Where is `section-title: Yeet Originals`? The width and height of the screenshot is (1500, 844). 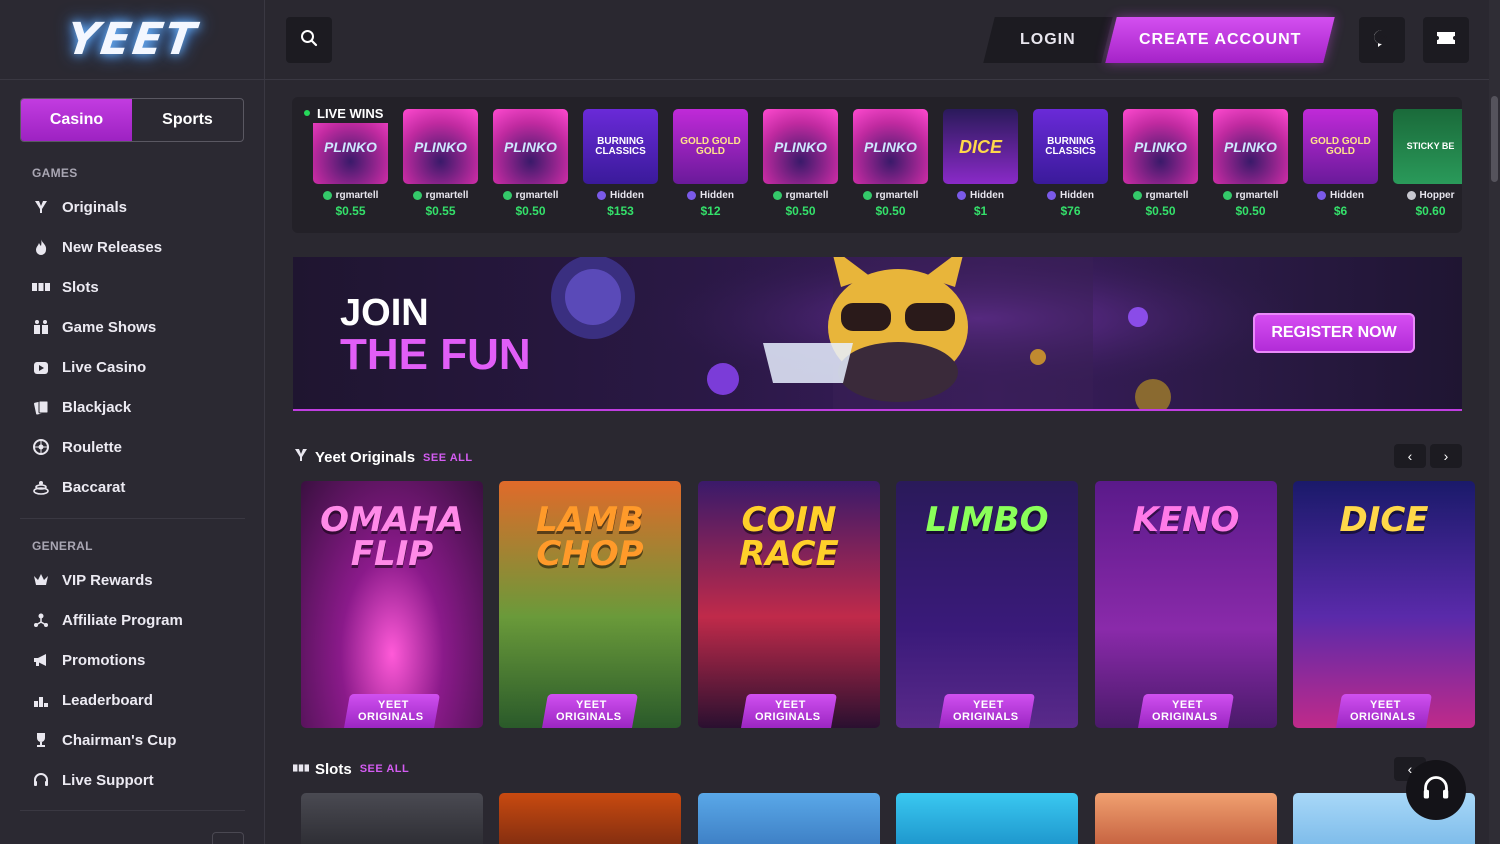 section-title: Yeet Originals is located at coordinates (365, 457).